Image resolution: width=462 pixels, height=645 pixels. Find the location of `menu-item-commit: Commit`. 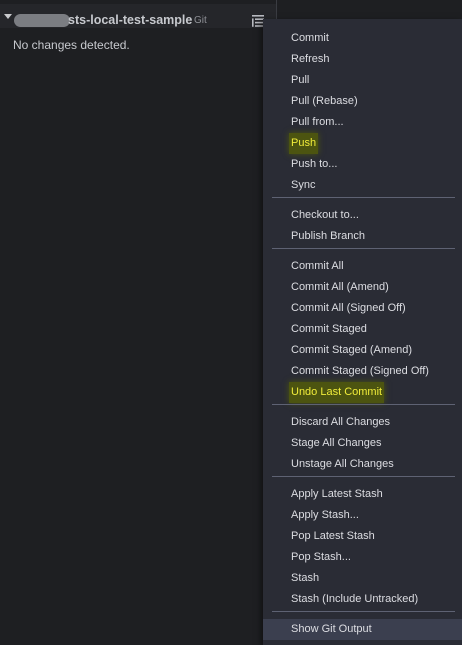

menu-item-commit: Commit is located at coordinates (362, 38).